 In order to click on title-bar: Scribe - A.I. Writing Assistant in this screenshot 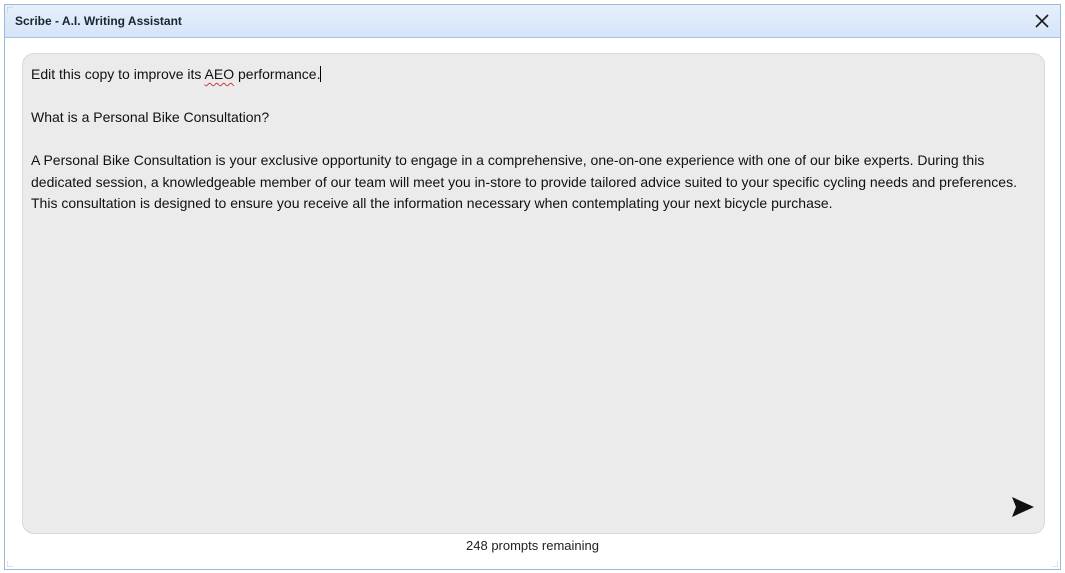, I will do `click(532, 21)`.